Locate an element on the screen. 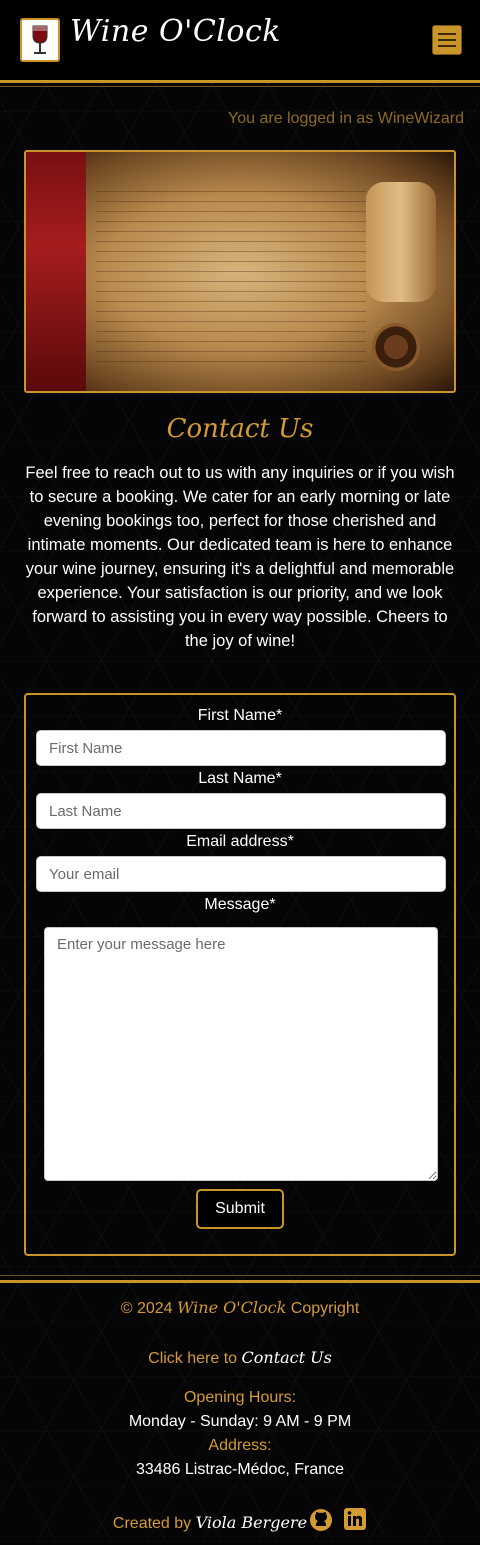  linkedin-icon is located at coordinates (356, 1520).